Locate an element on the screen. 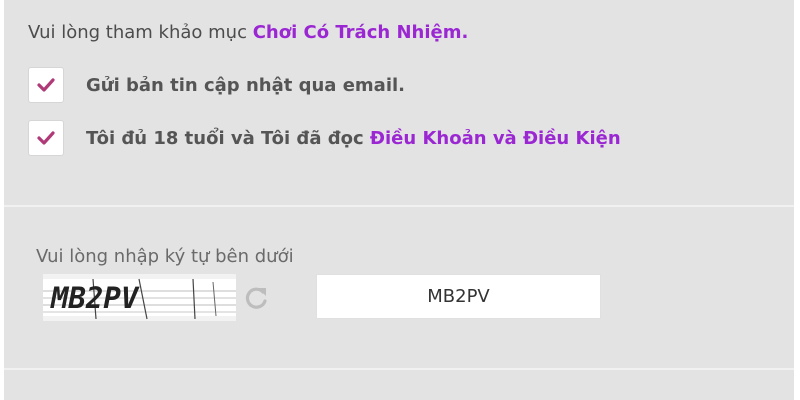 The height and width of the screenshot is (400, 800). captcha-image-text: MB2PV is located at coordinates (95, 298).